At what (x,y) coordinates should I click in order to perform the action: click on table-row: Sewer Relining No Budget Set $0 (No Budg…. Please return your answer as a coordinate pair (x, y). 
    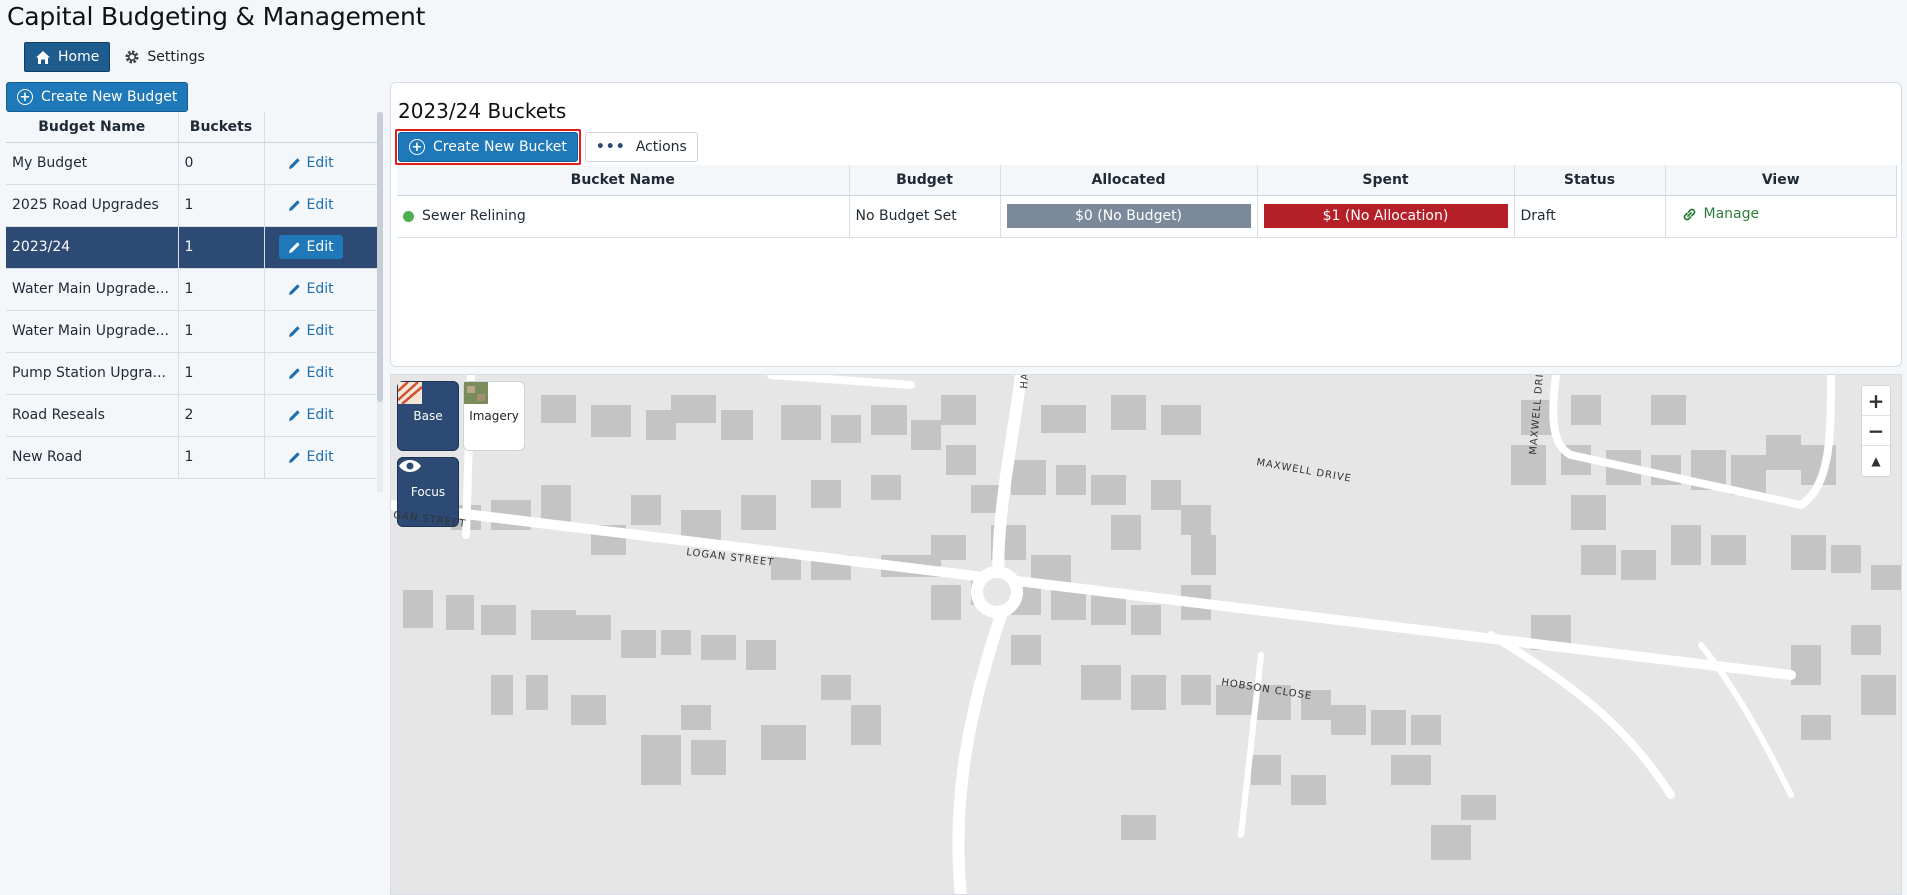
    Looking at the image, I should click on (1147, 216).